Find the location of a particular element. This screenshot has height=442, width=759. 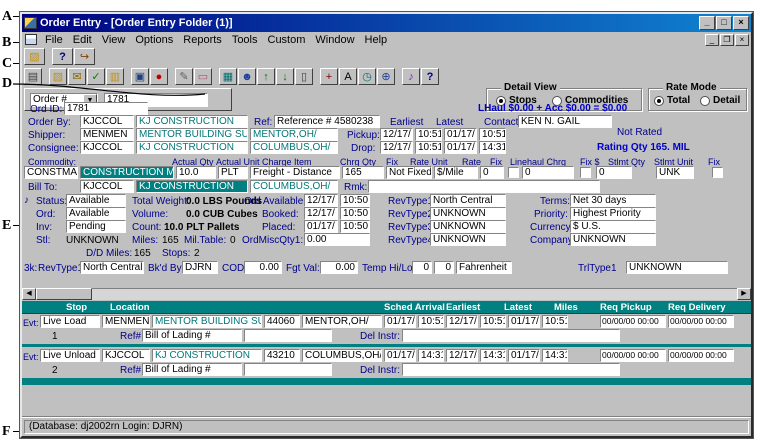

stop1-city-field: MENTOR,OH/ is located at coordinates (342, 321).